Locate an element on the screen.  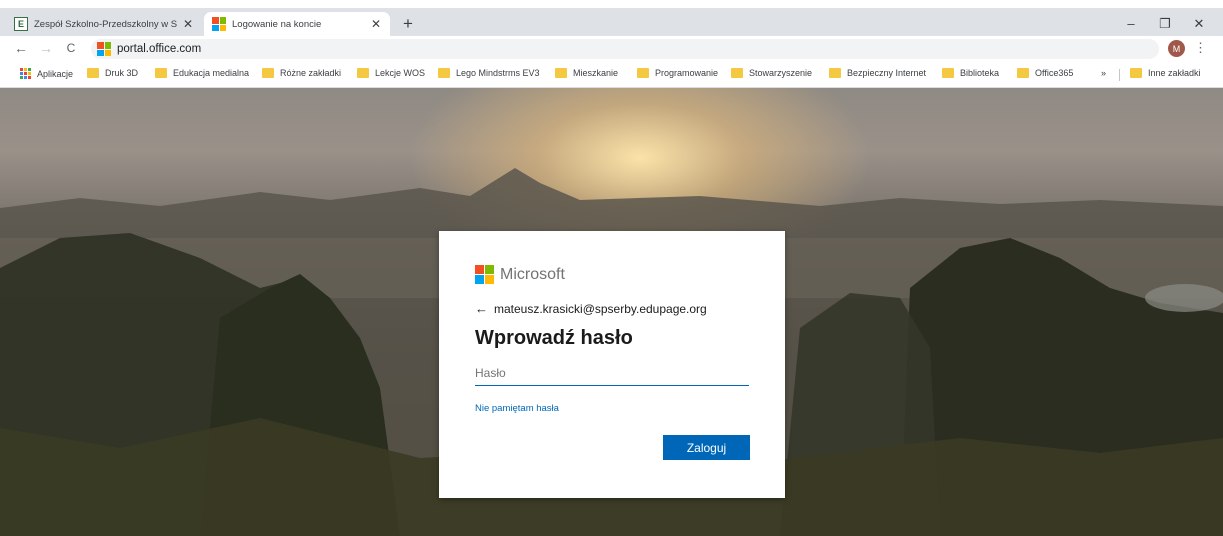
bookmark-label: Inne zakładki is located at coordinates (1174, 73).